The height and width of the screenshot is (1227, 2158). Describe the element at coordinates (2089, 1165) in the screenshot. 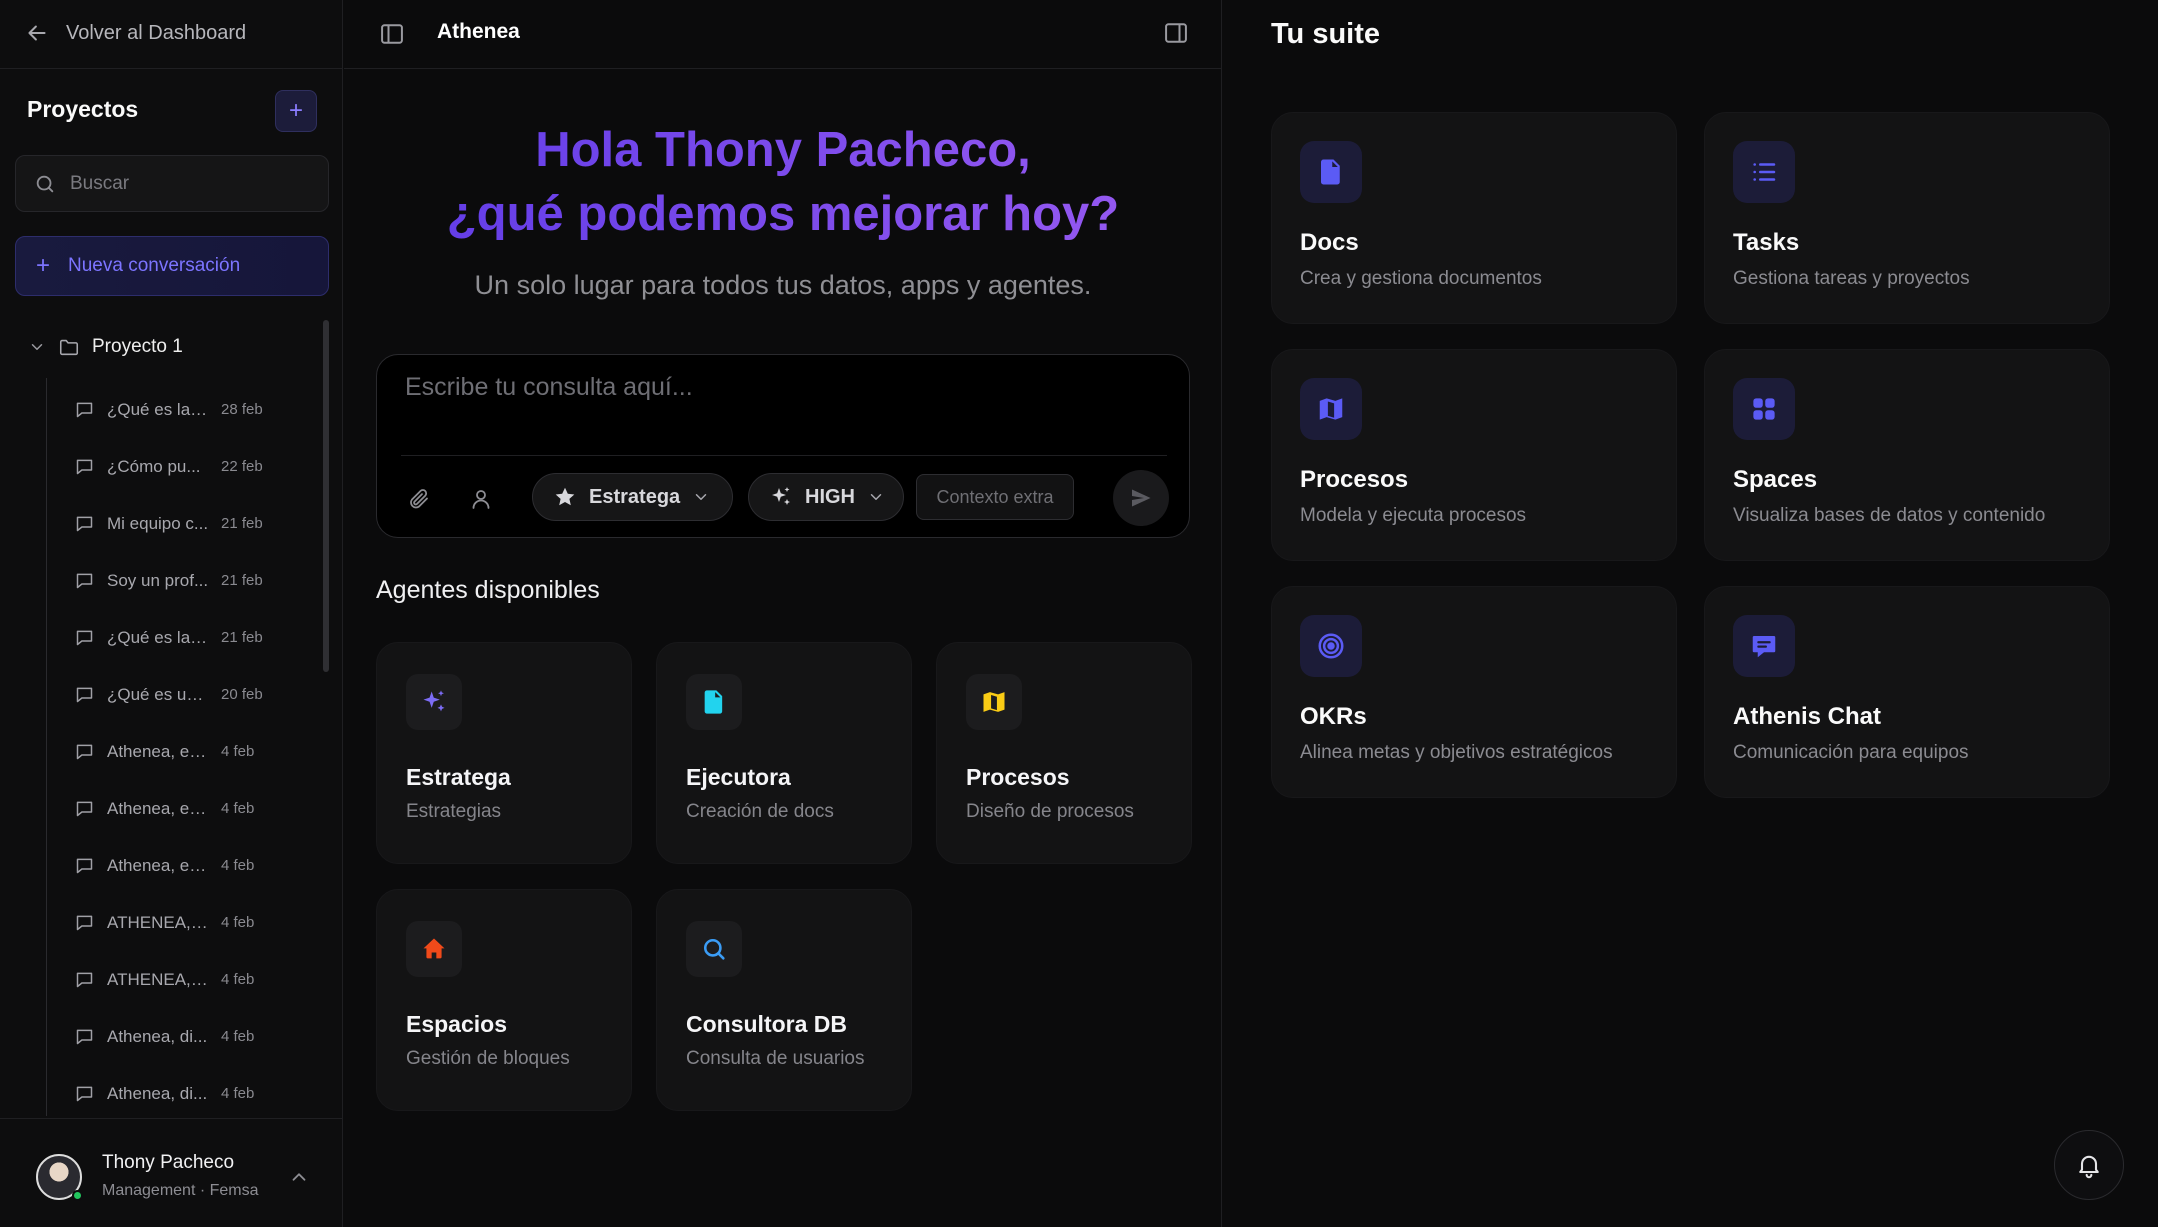

I see `notifications-button` at that location.